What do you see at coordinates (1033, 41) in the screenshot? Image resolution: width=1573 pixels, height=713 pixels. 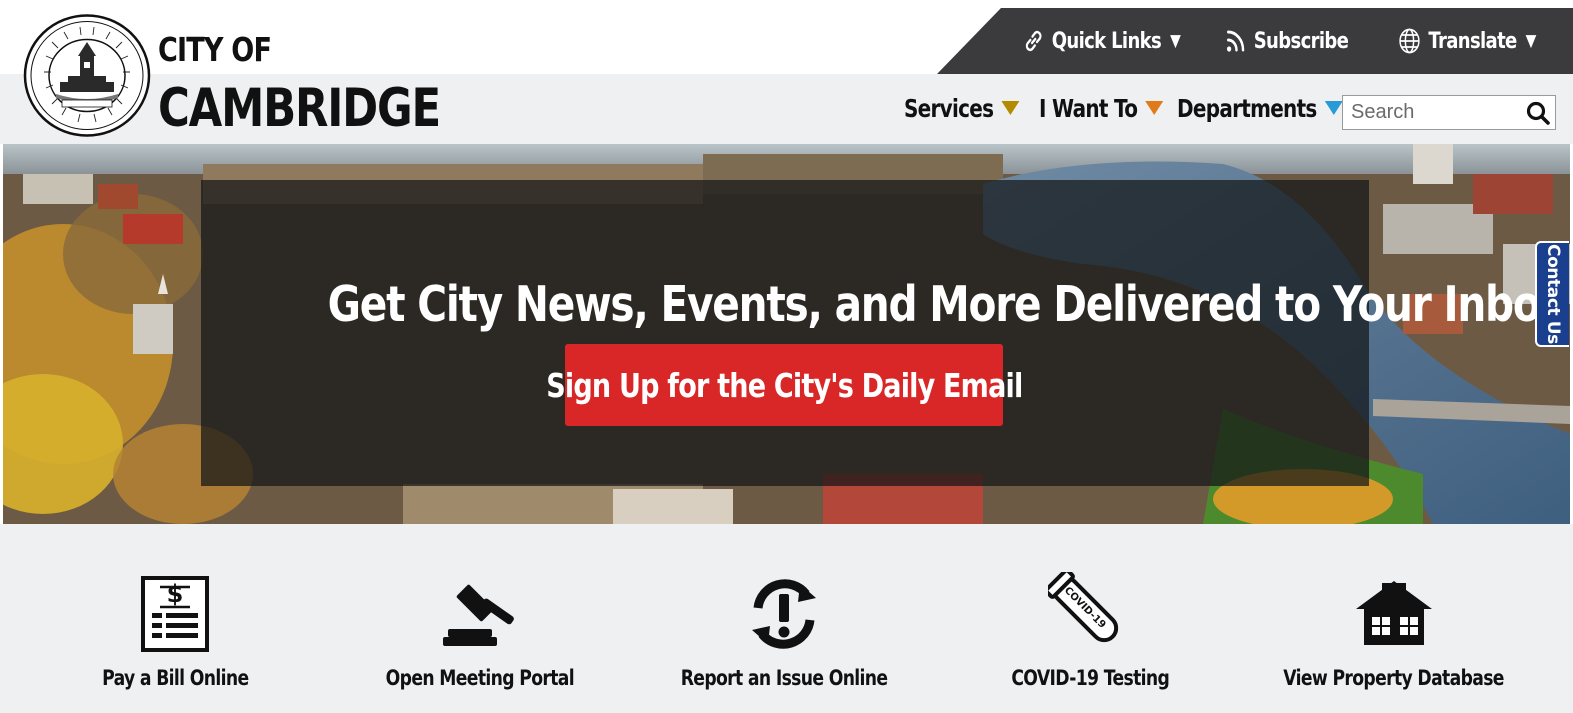 I see `link-icon` at bounding box center [1033, 41].